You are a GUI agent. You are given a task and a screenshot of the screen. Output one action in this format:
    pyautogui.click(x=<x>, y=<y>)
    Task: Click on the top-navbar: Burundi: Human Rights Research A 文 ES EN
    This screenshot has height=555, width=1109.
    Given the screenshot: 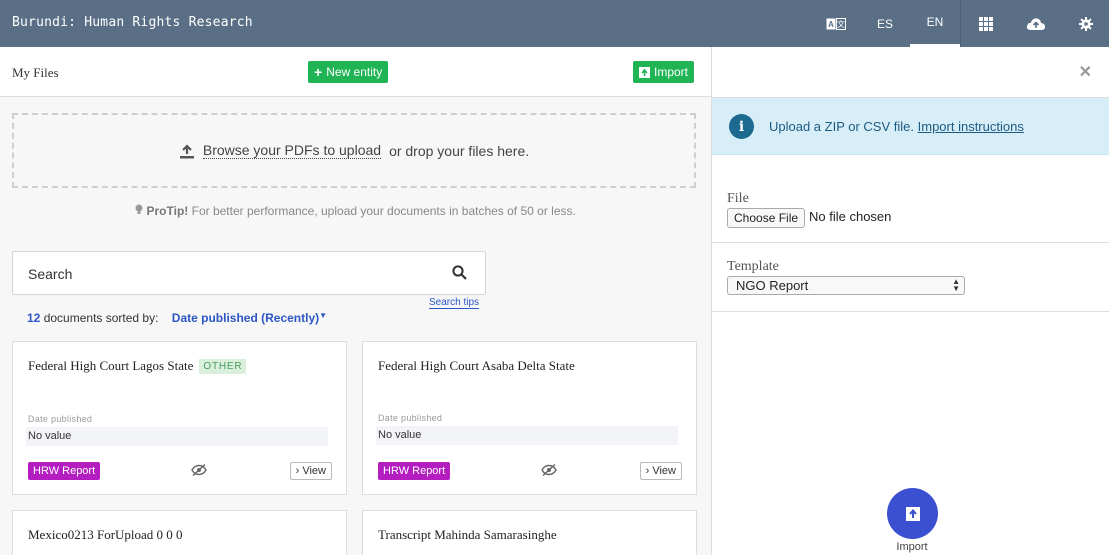 What is the action you would take?
    pyautogui.click(x=554, y=23)
    